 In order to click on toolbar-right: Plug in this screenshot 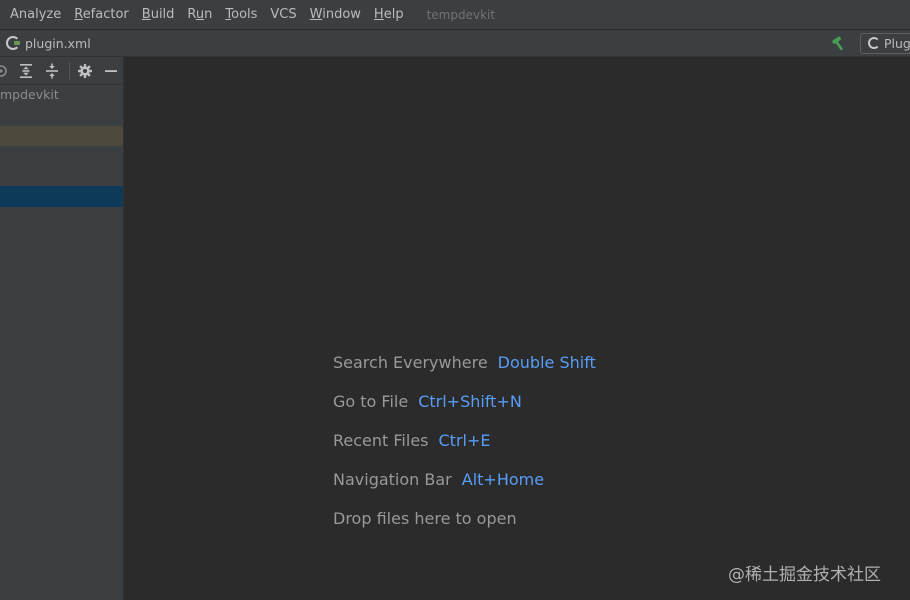, I will do `click(870, 43)`.